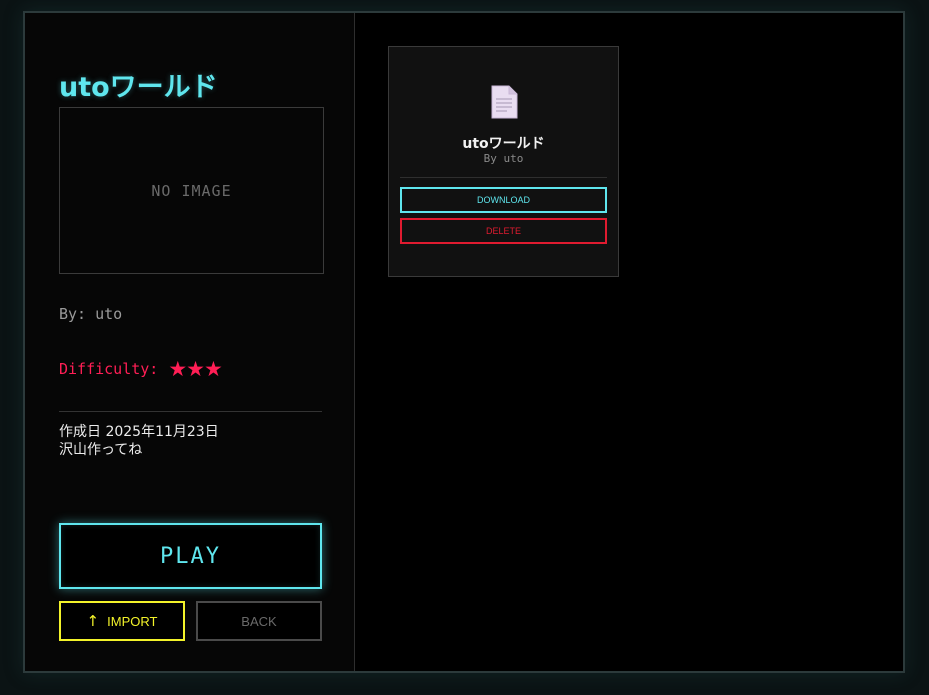 This screenshot has width=929, height=695. I want to click on divider, so click(190, 411).